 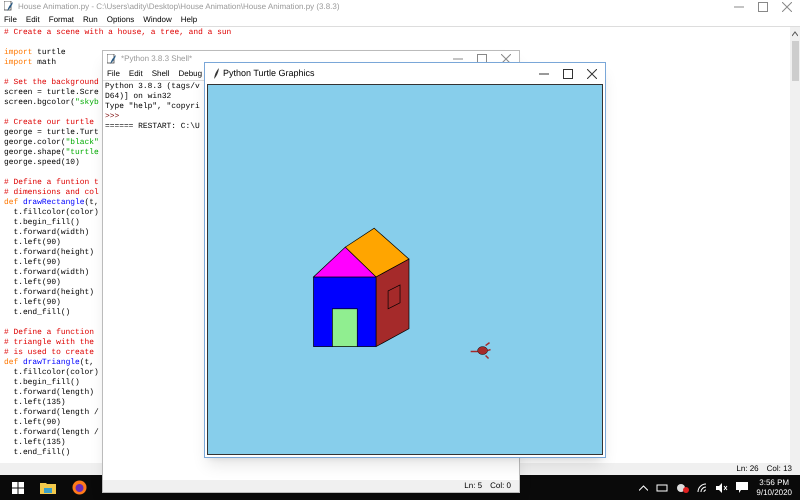 What do you see at coordinates (481, 351) in the screenshot?
I see `turtle-icon` at bounding box center [481, 351].